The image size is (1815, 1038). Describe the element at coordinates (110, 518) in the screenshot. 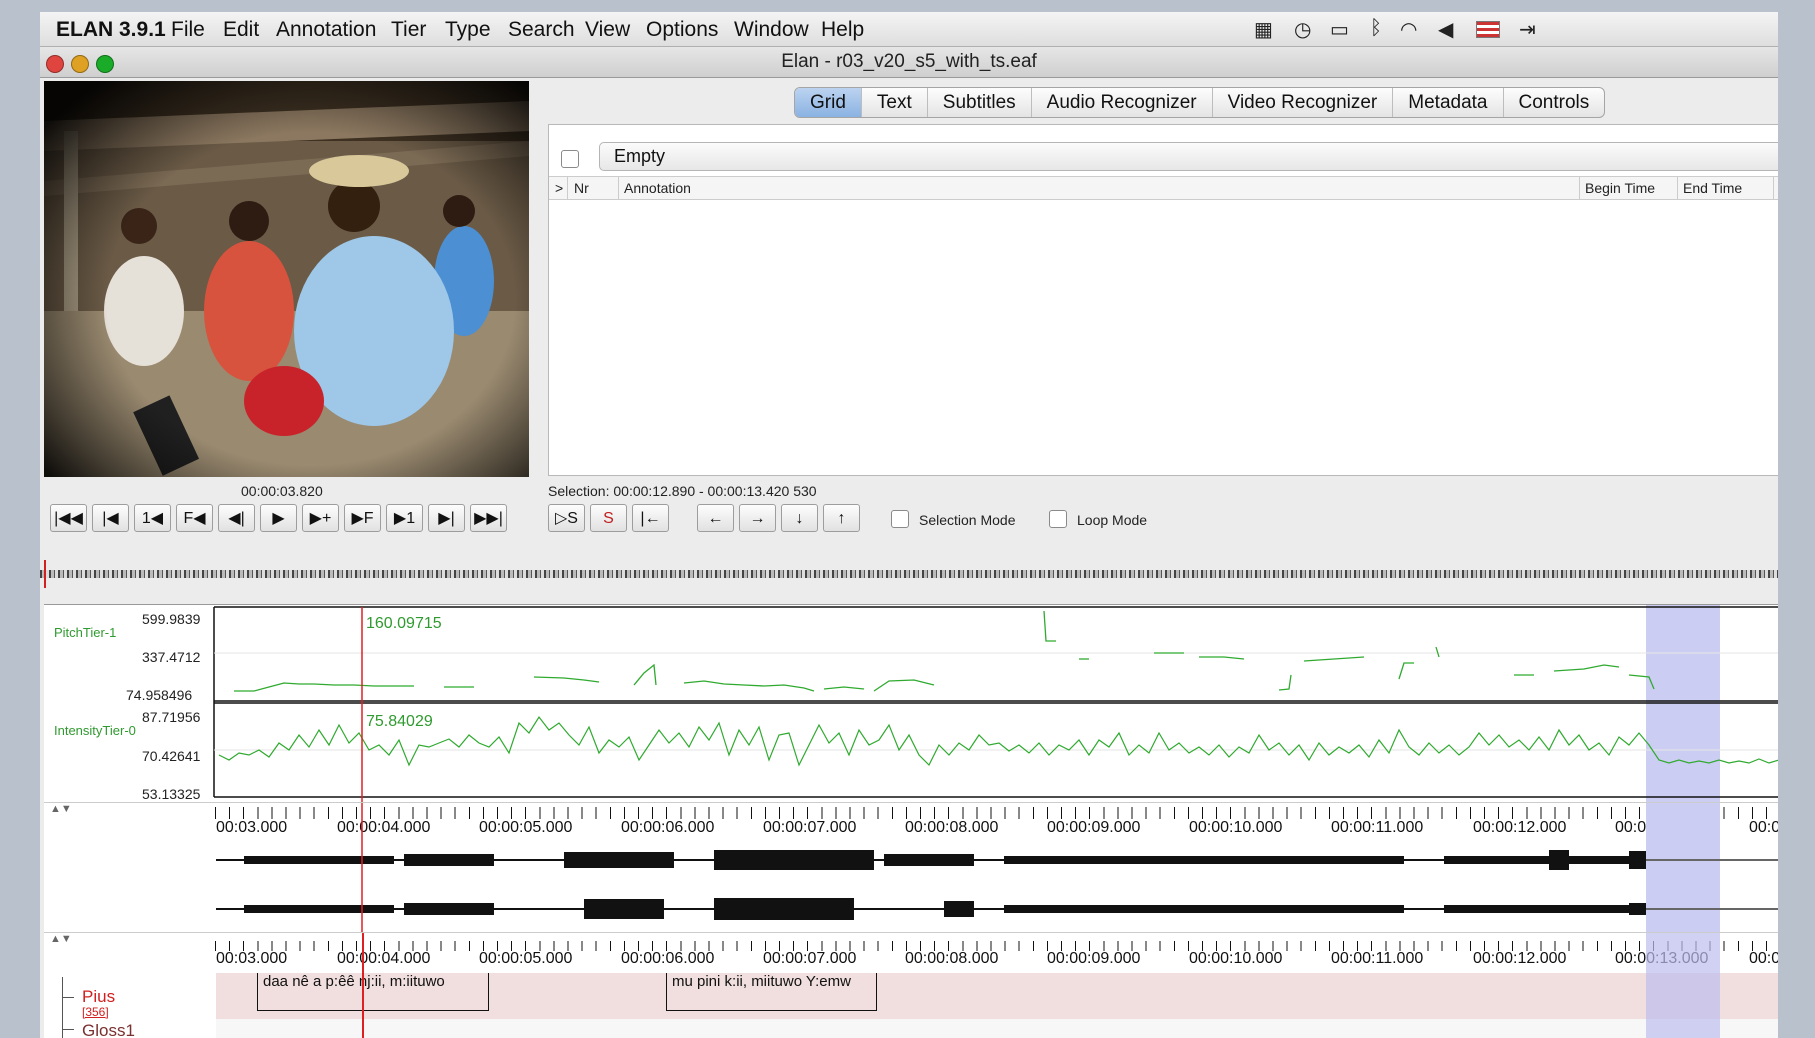

I see `previous-frame-button: |◀` at that location.